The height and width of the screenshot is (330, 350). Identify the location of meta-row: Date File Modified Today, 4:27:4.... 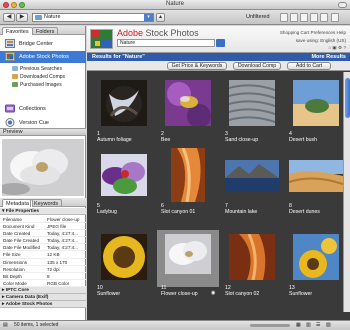
(43, 248).